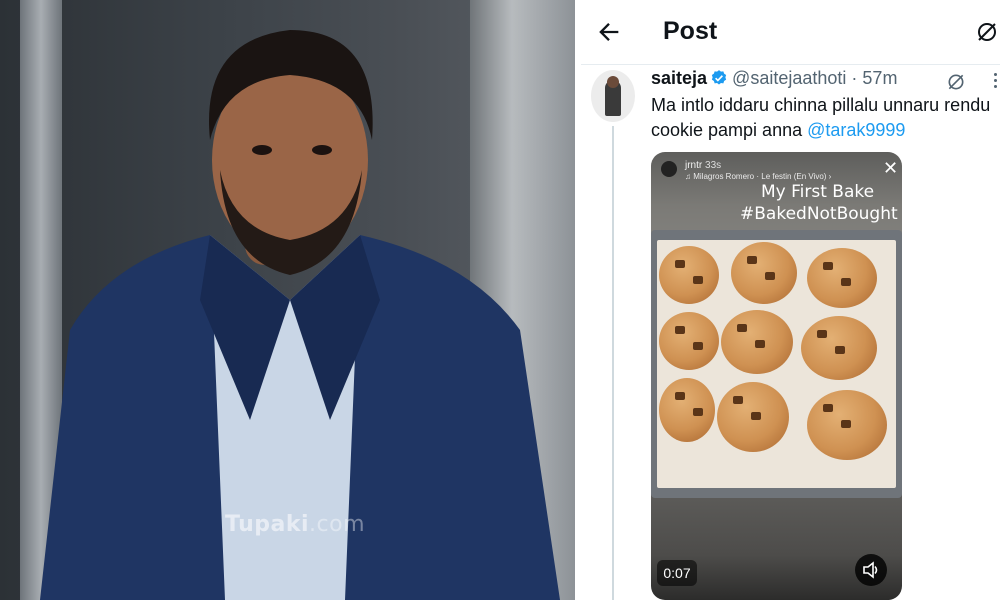 The width and height of the screenshot is (1000, 600). I want to click on page-title: Post, so click(690, 31).